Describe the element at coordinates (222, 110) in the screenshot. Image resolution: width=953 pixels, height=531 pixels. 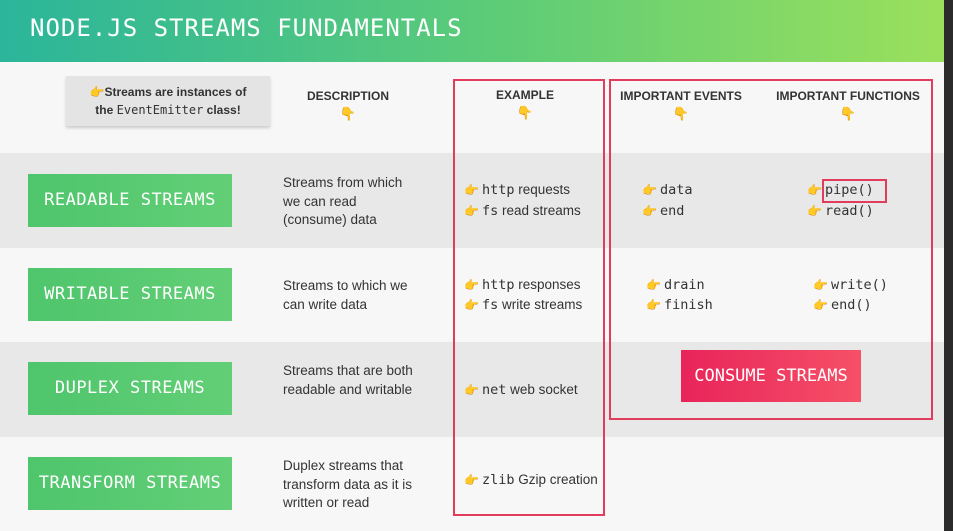
I see `note-line2-post: class!` at that location.